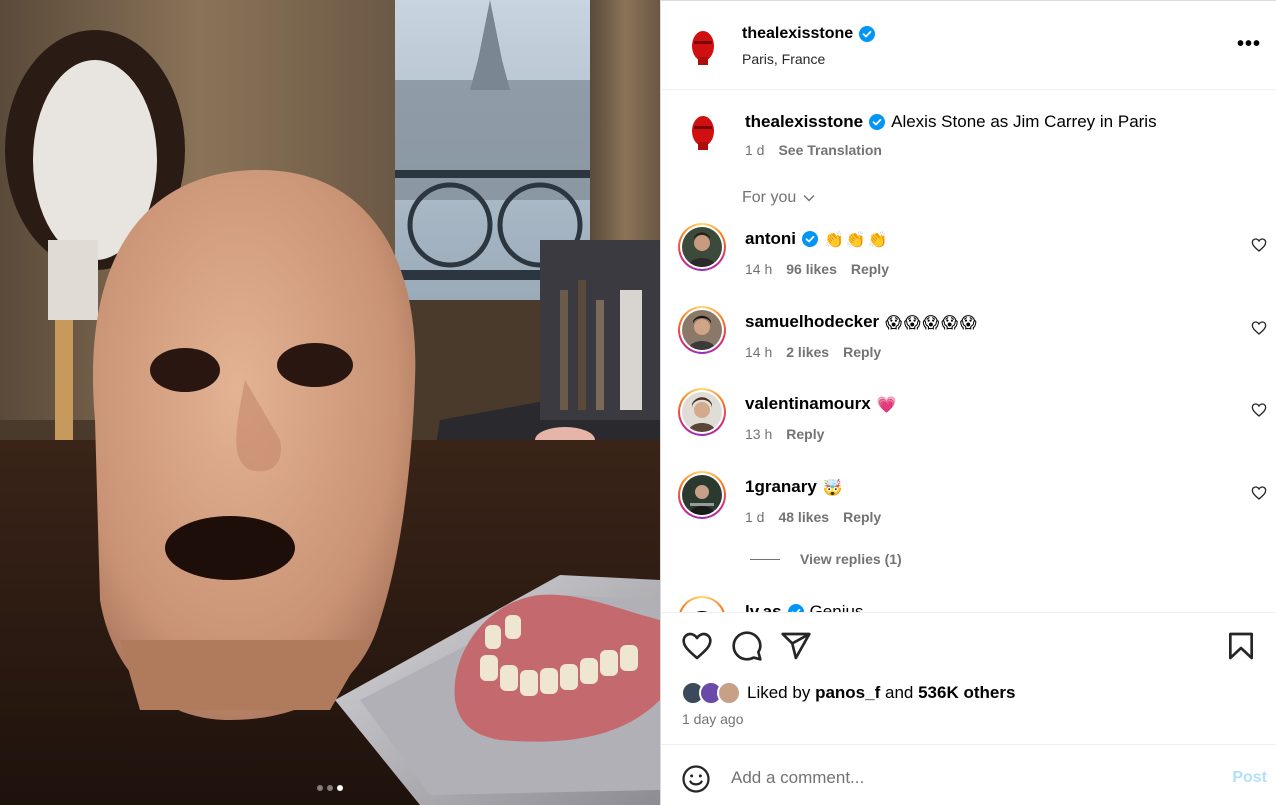  I want to click on post-header: thealexisstone Paris, France •••, so click(968, 45).